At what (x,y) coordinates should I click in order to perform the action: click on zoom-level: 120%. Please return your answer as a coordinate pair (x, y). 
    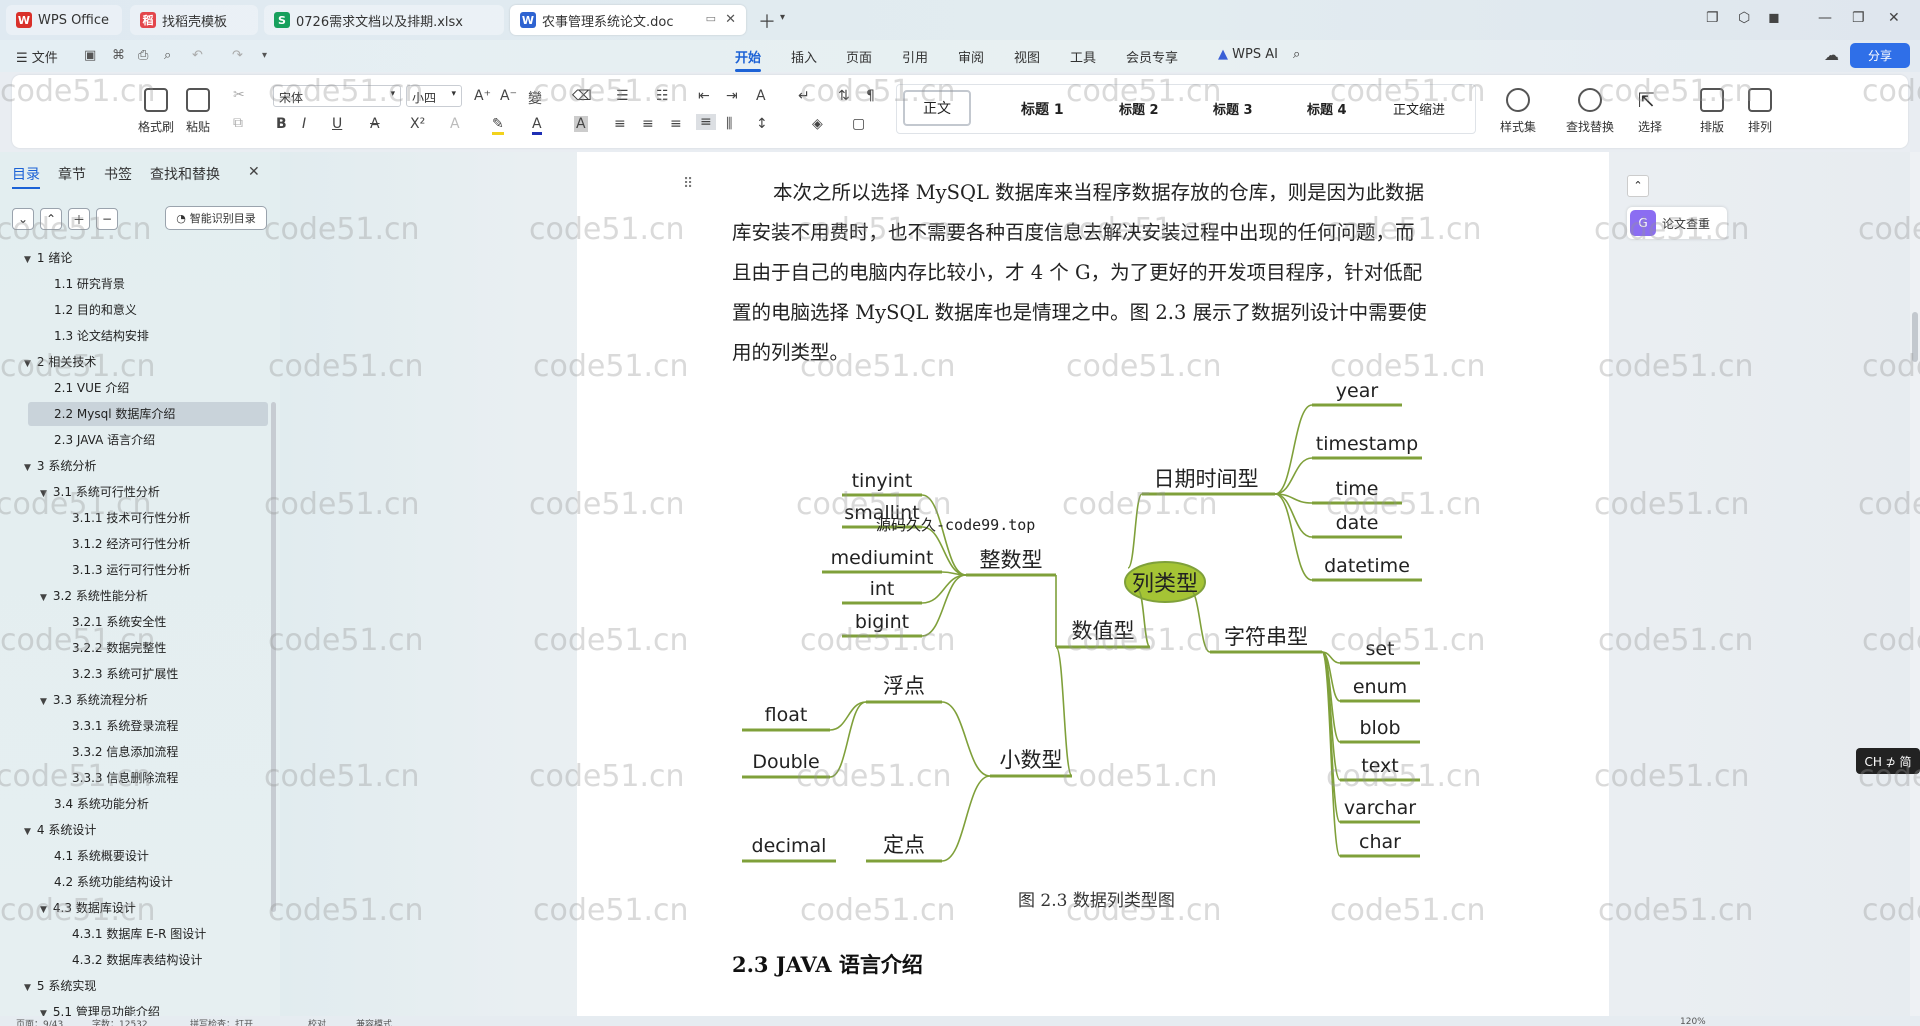
    Looking at the image, I should click on (1693, 1021).